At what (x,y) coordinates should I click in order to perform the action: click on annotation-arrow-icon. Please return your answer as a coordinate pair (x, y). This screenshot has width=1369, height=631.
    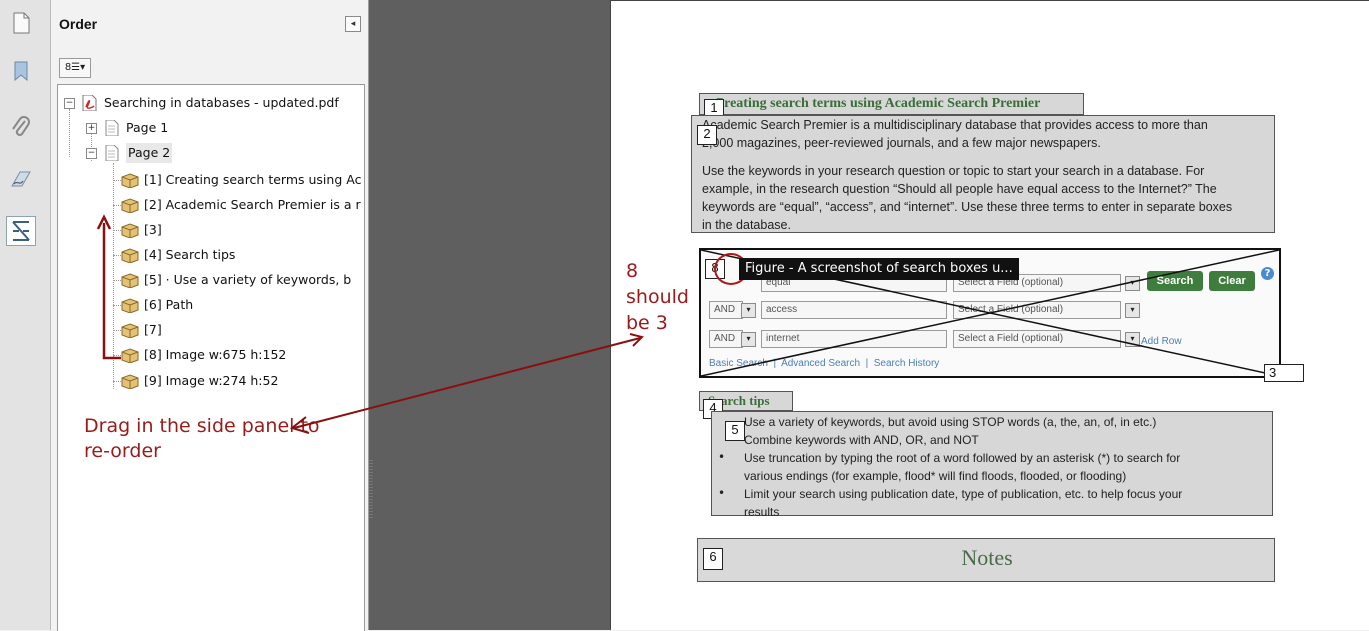
    Looking at the image, I should click on (466, 383).